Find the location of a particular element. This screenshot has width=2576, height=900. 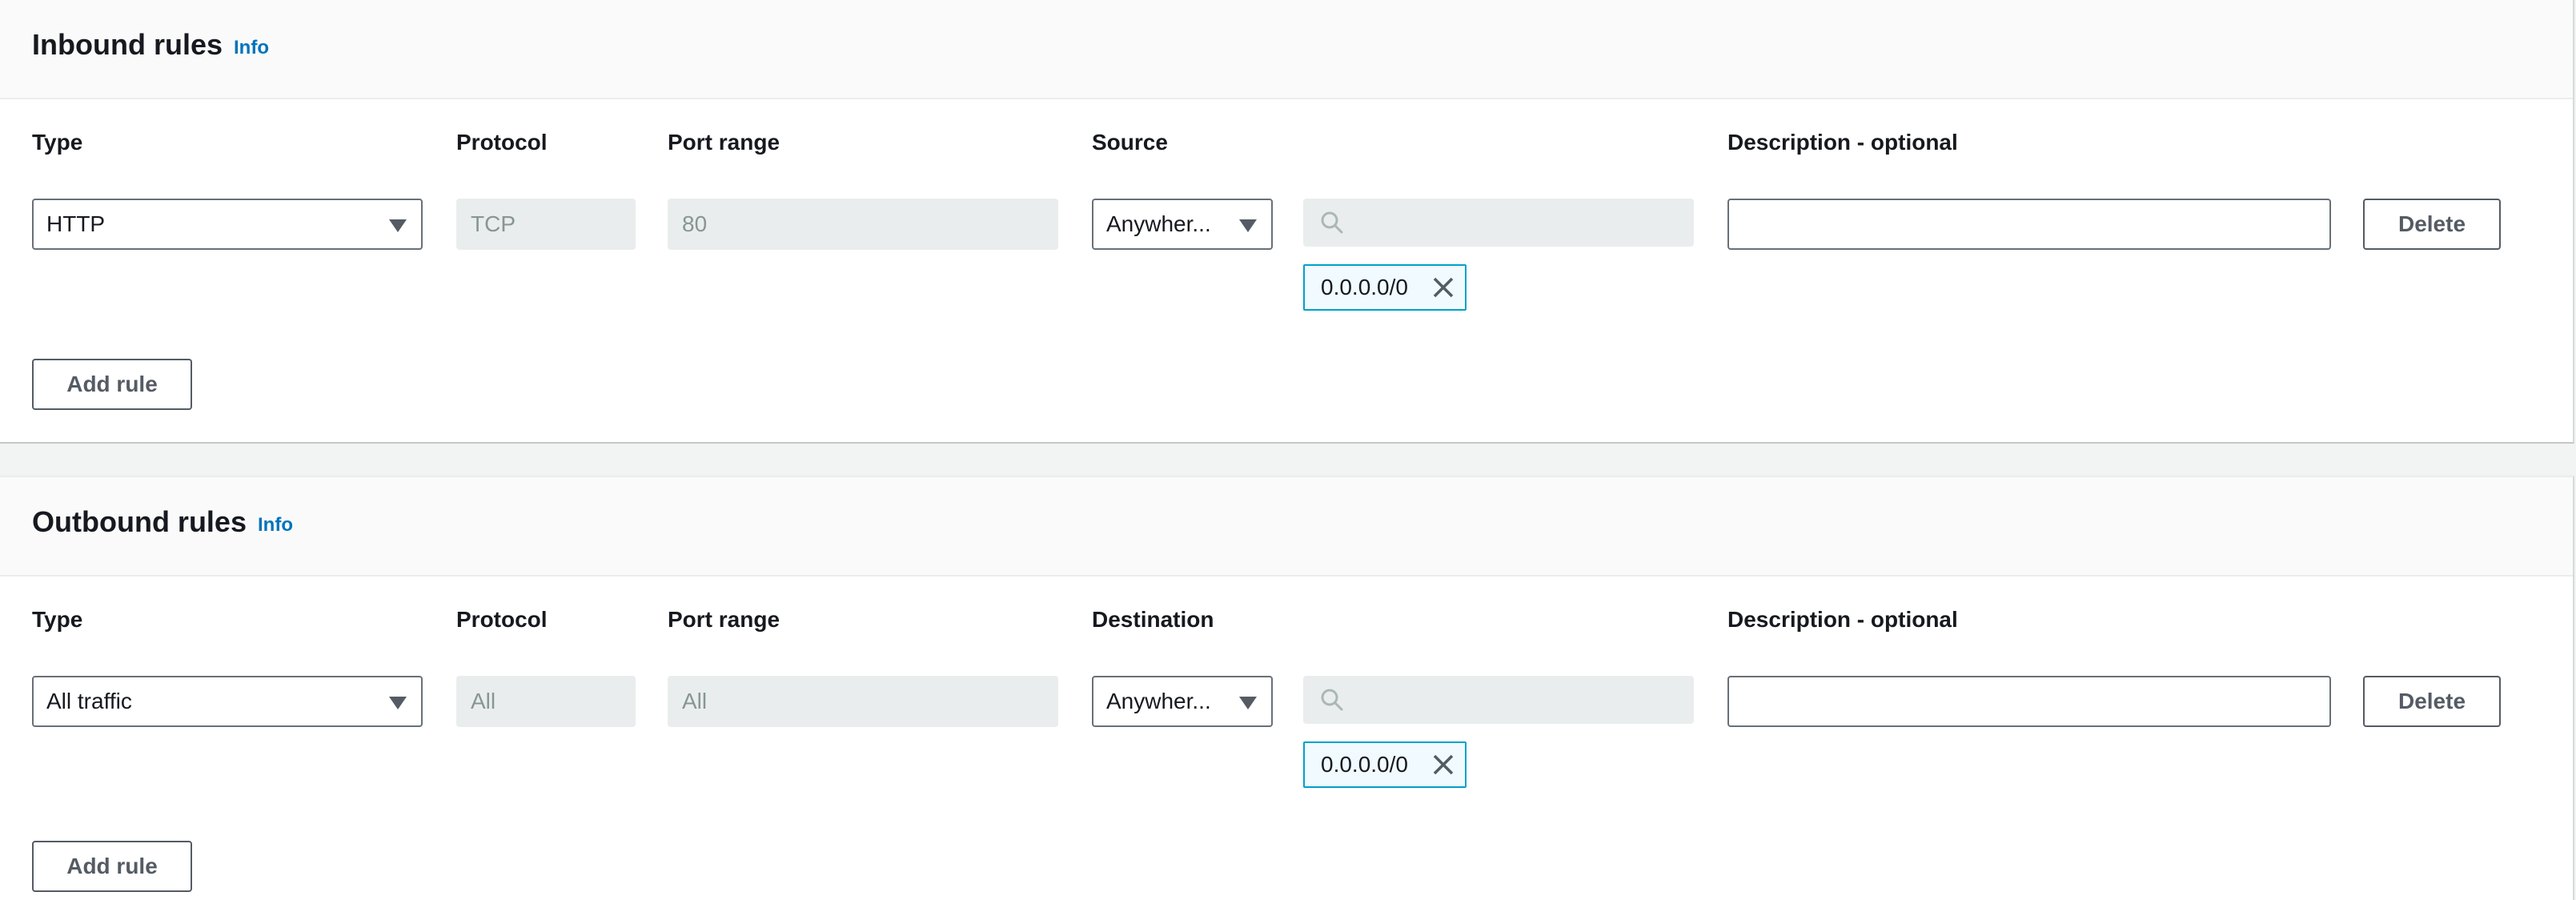

inbound-rules-header: Inbound rules Info is located at coordinates (1287, 49).